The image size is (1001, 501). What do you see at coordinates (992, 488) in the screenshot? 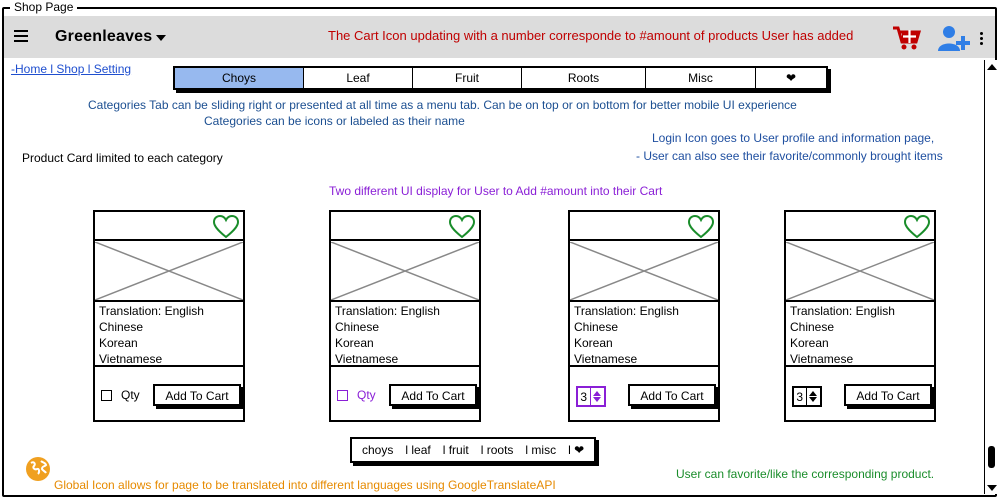
I see `scroll-down-icon` at bounding box center [992, 488].